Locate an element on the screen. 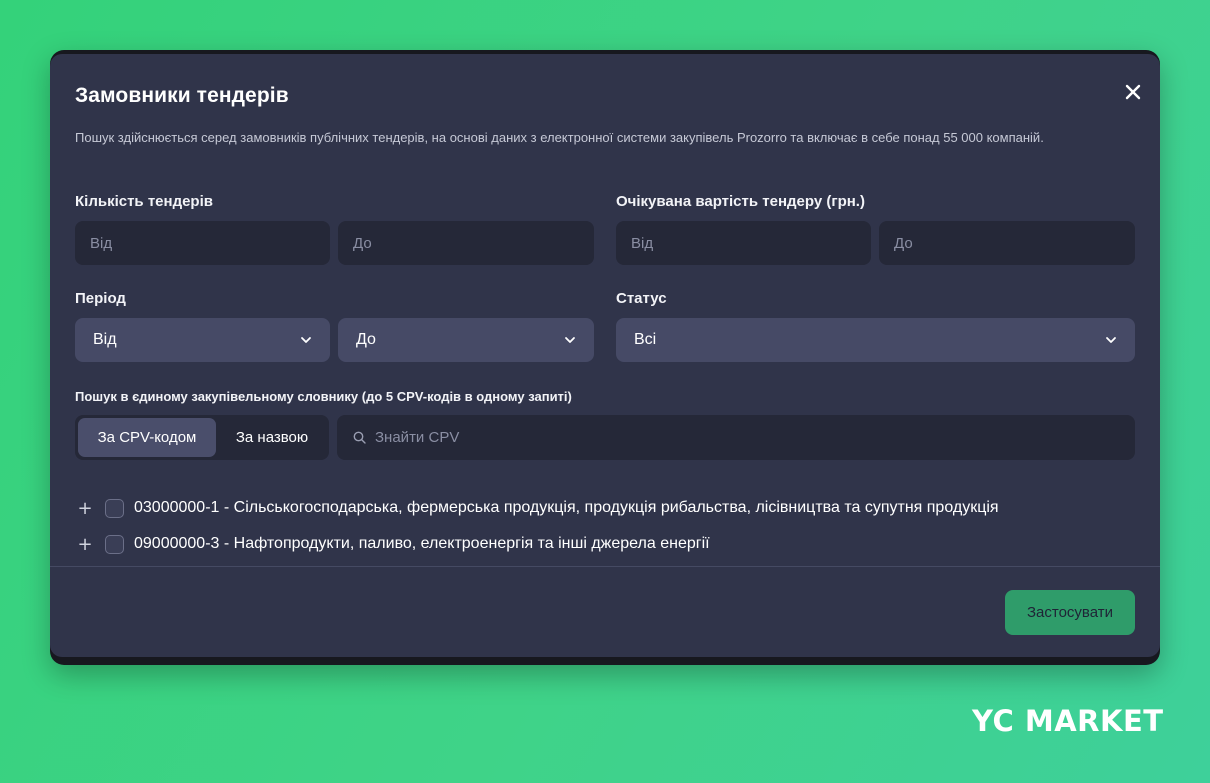 Image resolution: width=1210 pixels, height=783 pixels. cpv-search-input is located at coordinates (745, 437).